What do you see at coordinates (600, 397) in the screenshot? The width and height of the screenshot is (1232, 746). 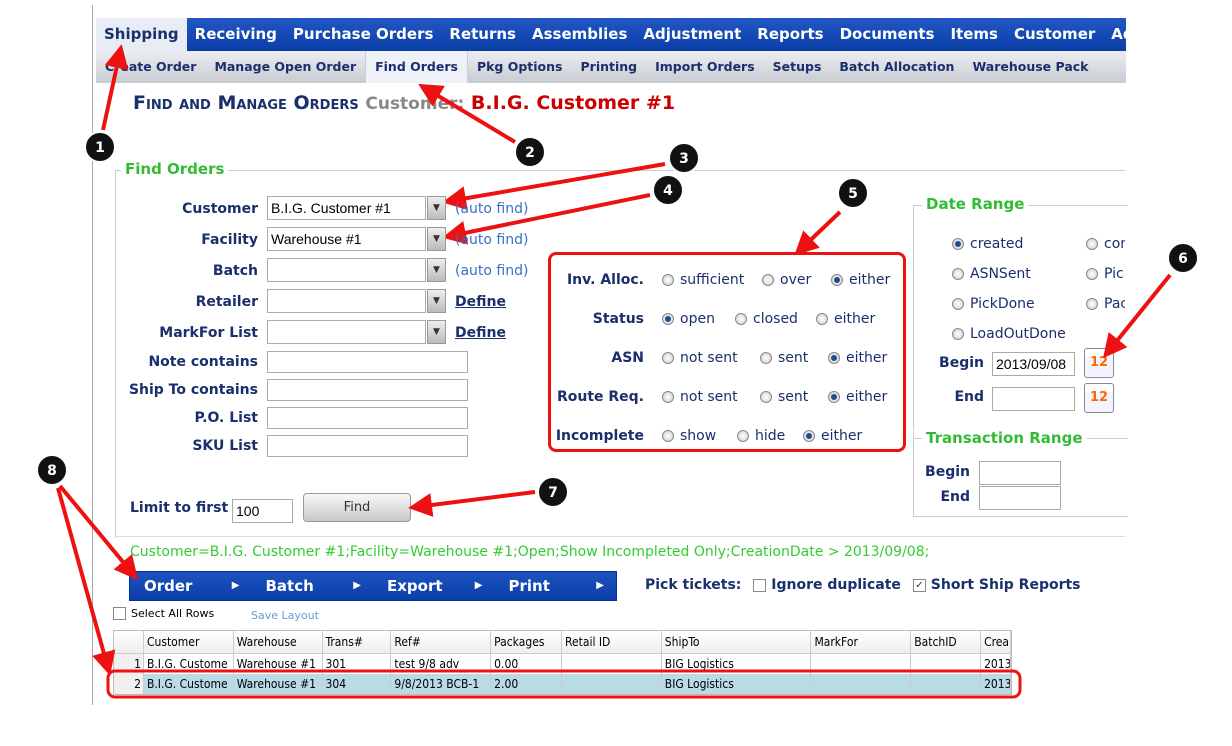 I see `radio-group-label: Route Req.` at bounding box center [600, 397].